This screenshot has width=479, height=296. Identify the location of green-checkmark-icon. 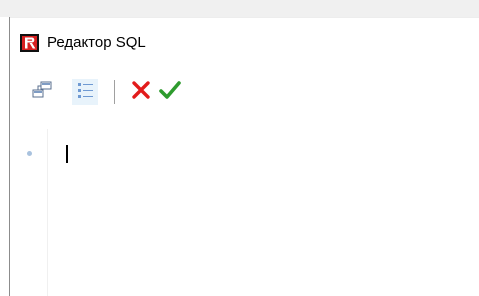
(170, 92).